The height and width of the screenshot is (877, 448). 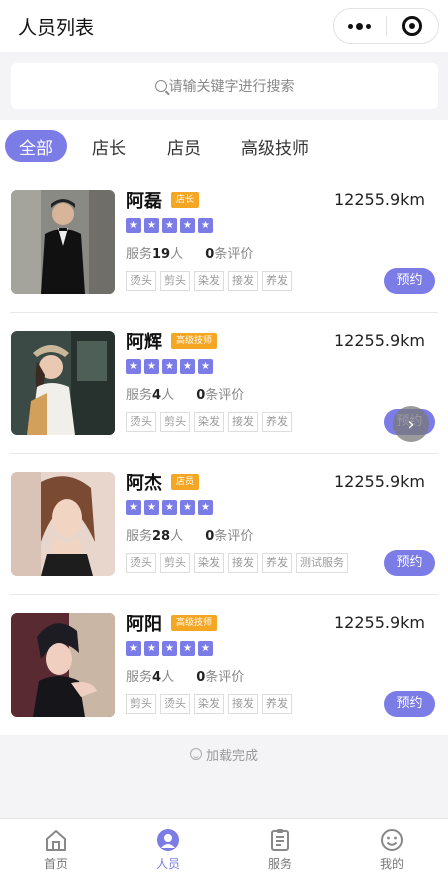 What do you see at coordinates (195, 754) in the screenshot?
I see `smiley-icon` at bounding box center [195, 754].